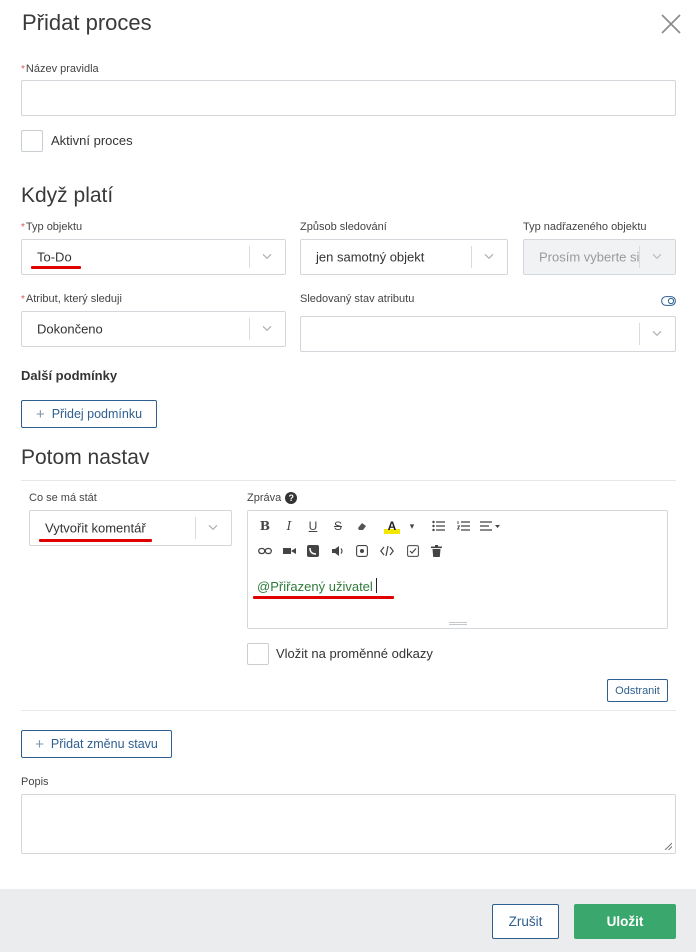  I want to click on remove-button: Odstranit, so click(637, 690).